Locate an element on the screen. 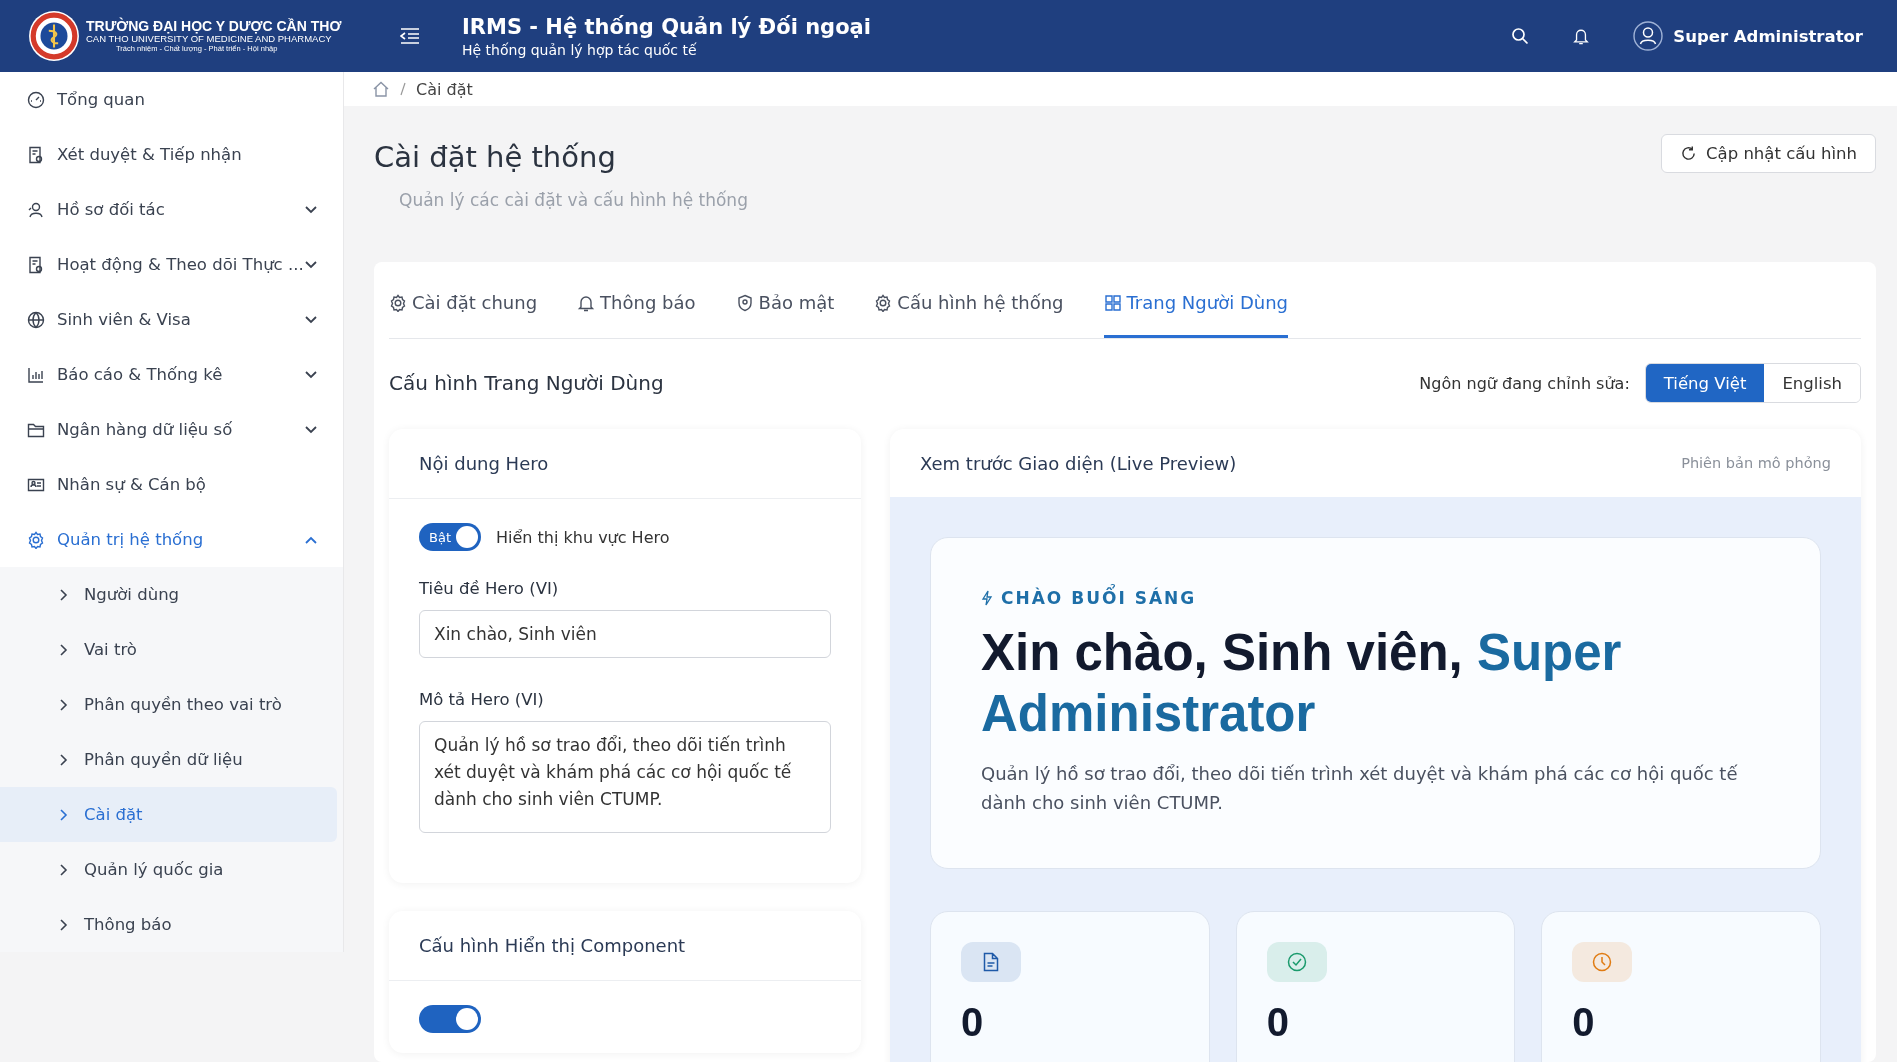 The image size is (1897, 1062). document-icon is located at coordinates (991, 961).